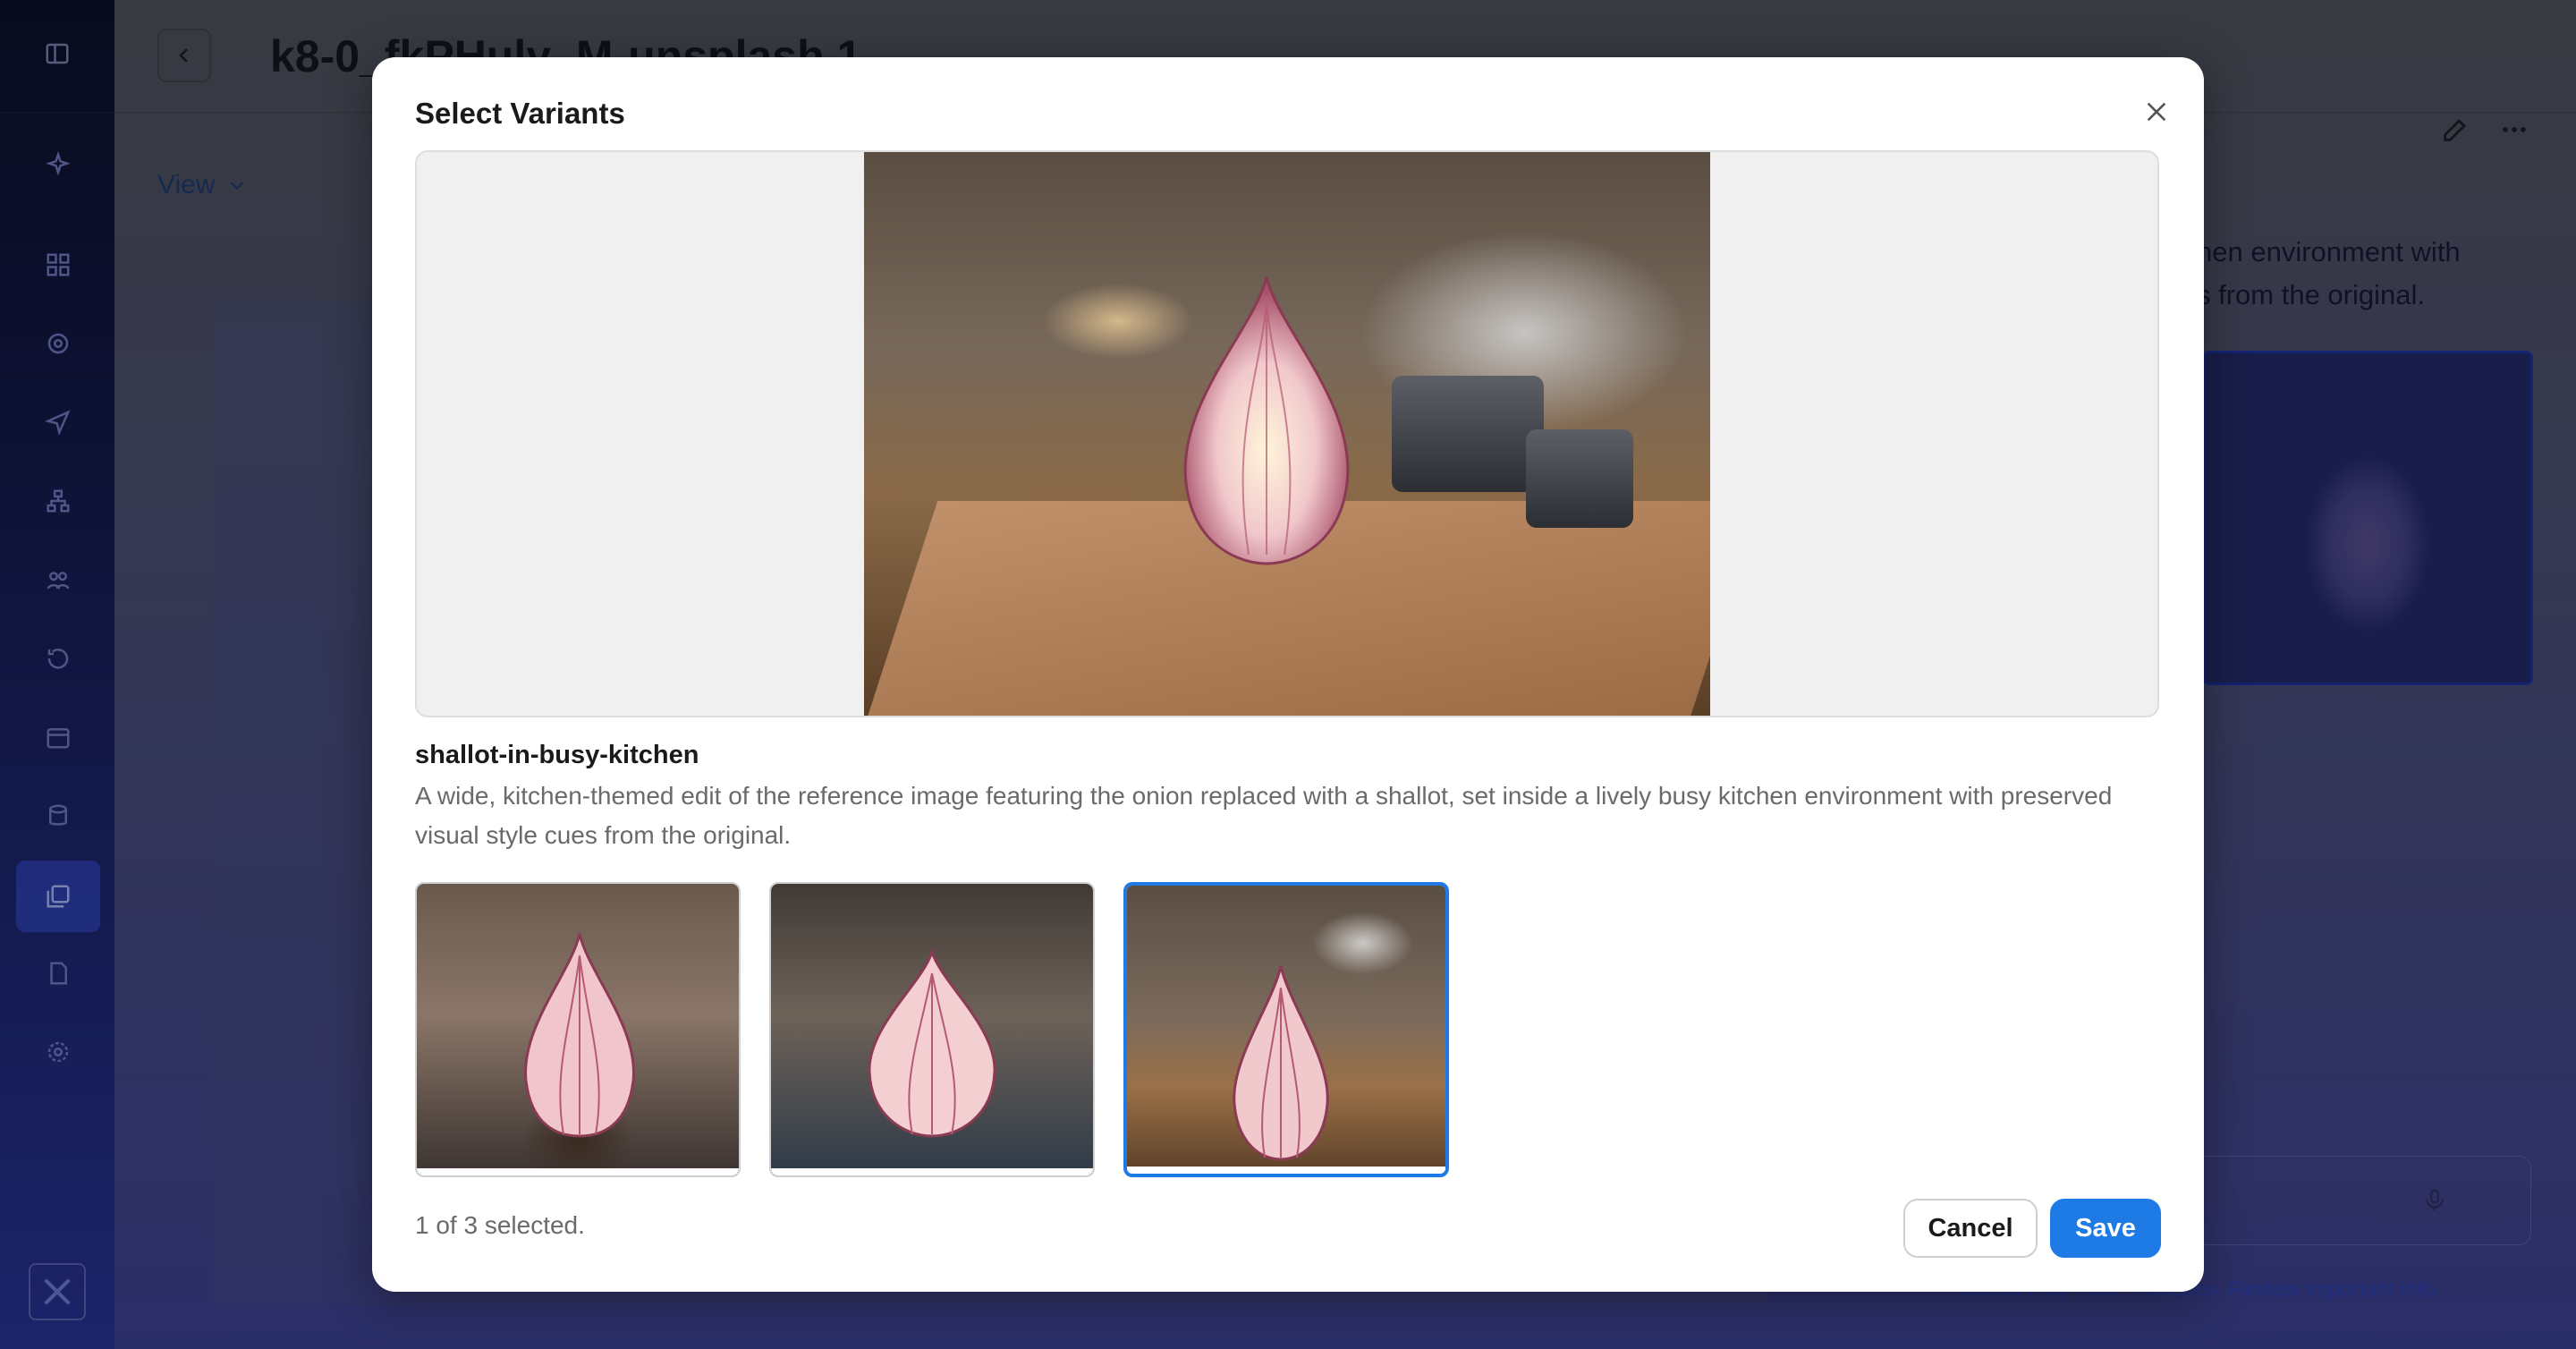 The height and width of the screenshot is (1349, 2576). I want to click on dialog-title: Select Variants, so click(520, 113).